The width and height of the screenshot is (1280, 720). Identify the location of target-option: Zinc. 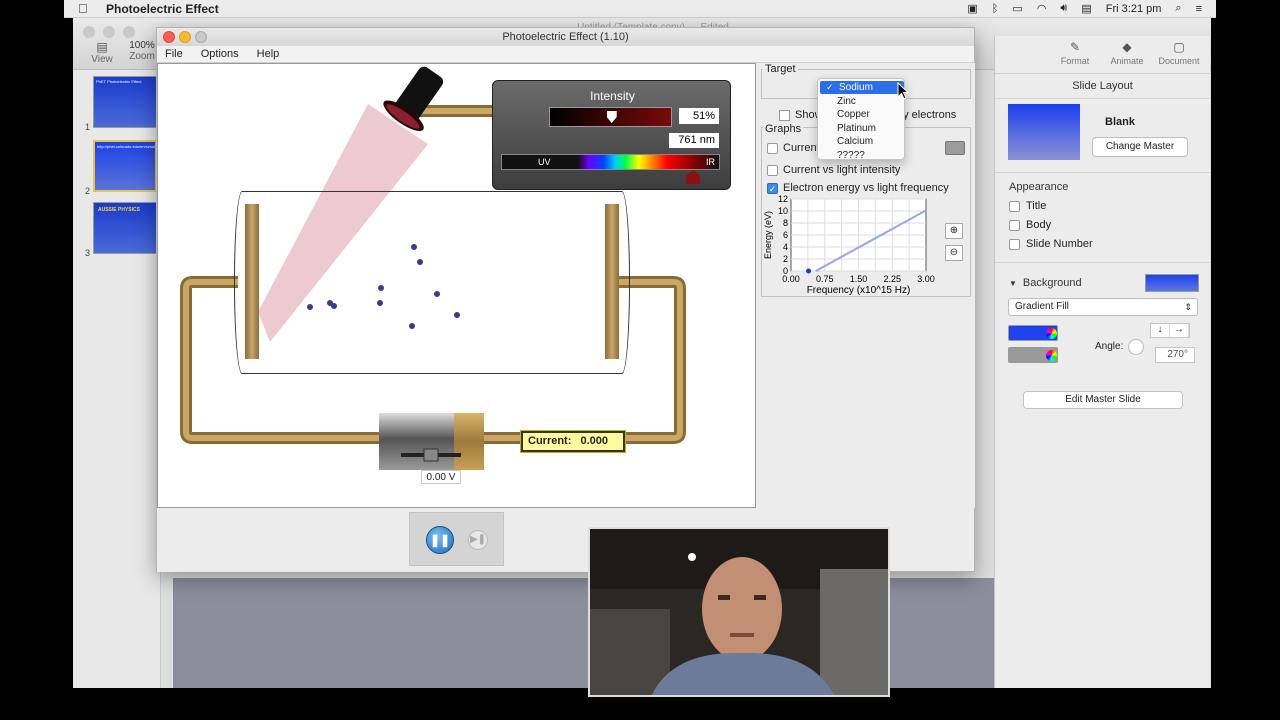
(862, 101).